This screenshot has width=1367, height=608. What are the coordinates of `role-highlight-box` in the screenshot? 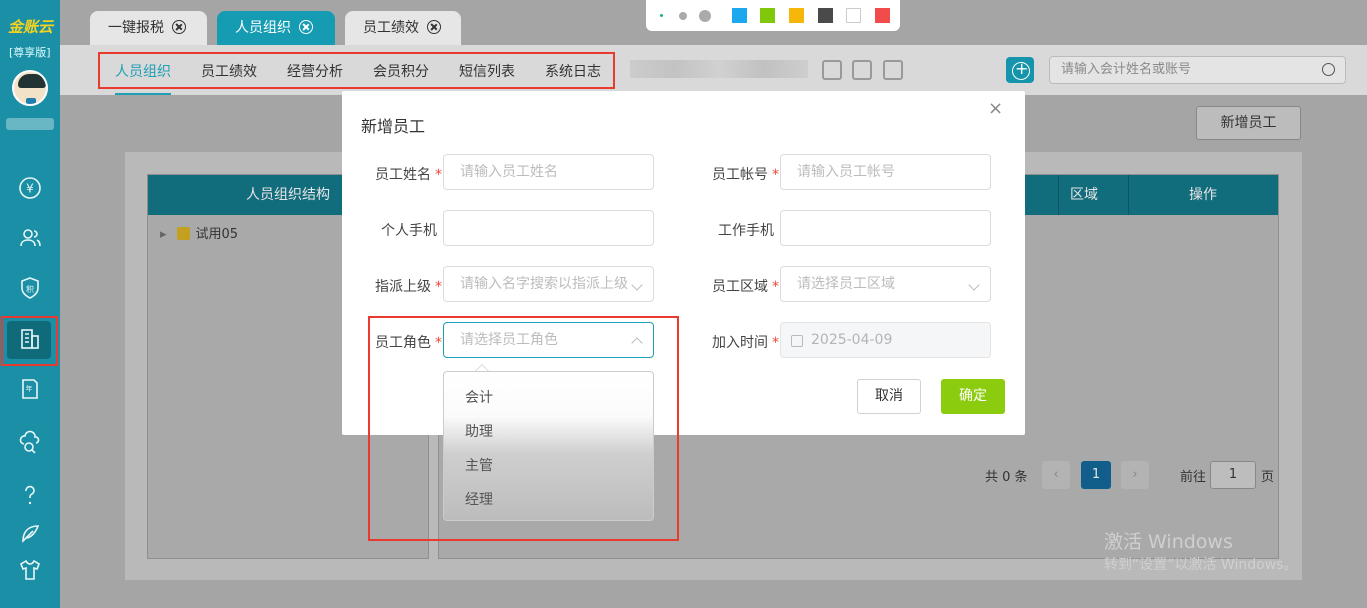 It's located at (523, 428).